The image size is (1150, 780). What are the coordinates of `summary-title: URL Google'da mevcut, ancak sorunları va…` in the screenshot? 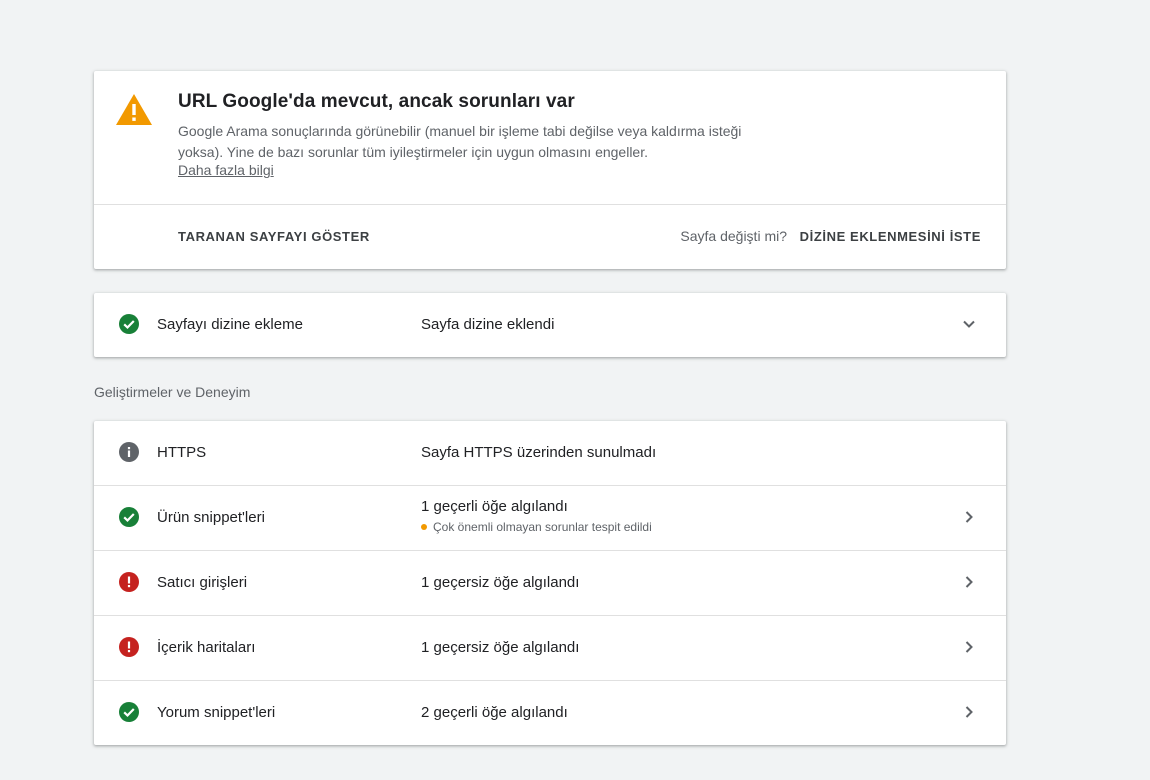 It's located at (376, 101).